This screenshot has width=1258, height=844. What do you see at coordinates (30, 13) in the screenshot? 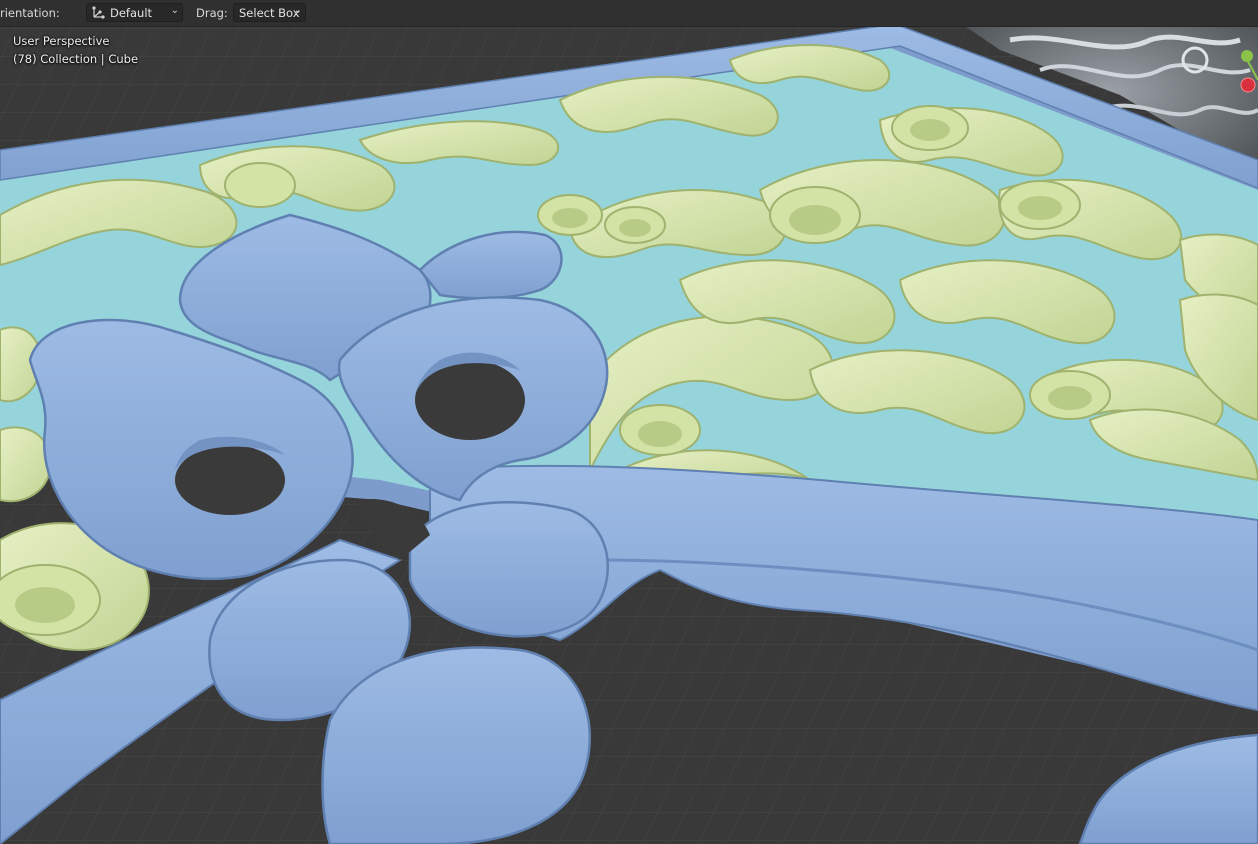
I see `orientation-label: rientation:` at bounding box center [30, 13].